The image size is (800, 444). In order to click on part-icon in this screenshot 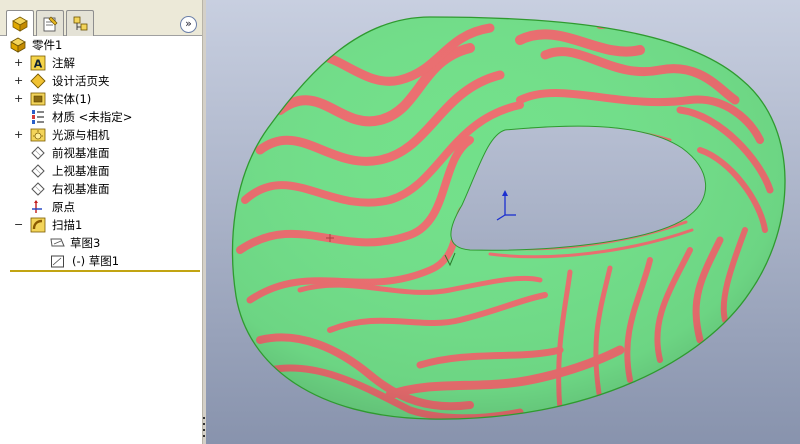, I will do `click(18, 45)`.